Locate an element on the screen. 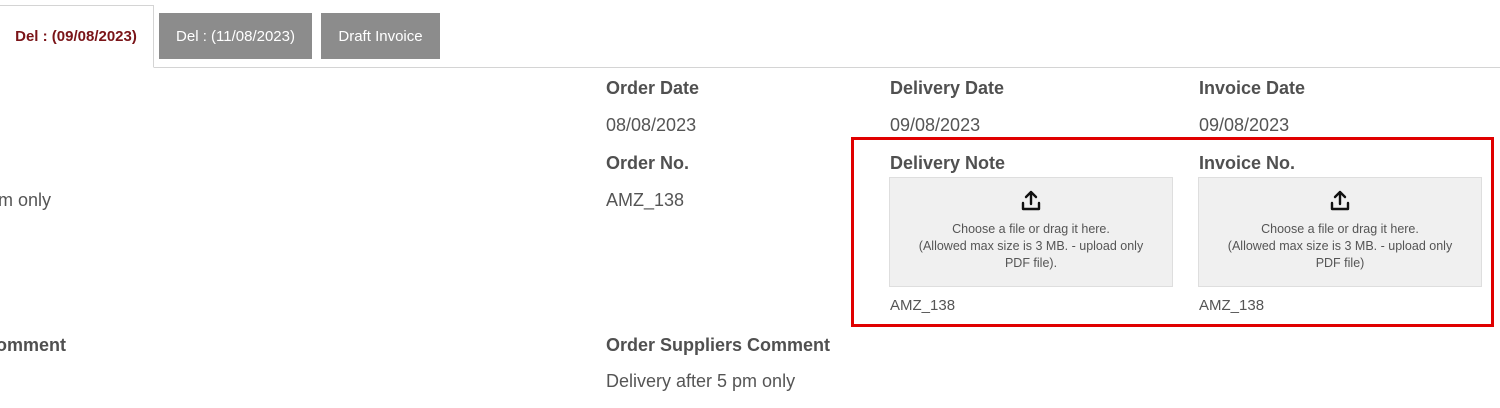 Image resolution: width=1500 pixels, height=408 pixels. invoice-date-value: 09/08/2023 is located at coordinates (1244, 125).